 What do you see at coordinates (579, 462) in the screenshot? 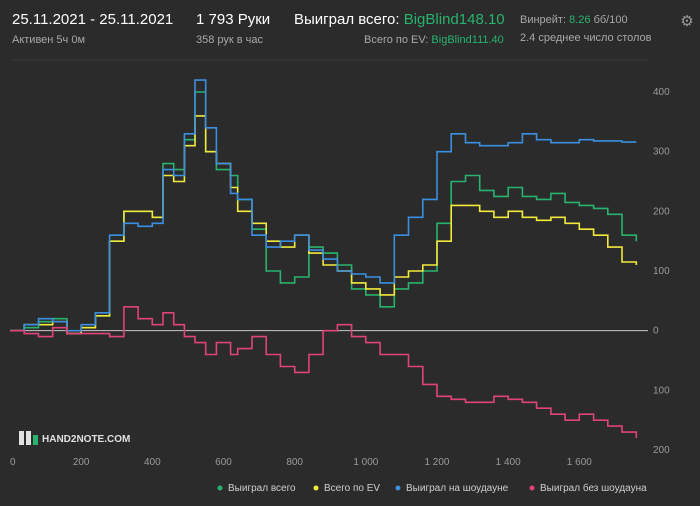
I see `x-tick-label: 1 600` at bounding box center [579, 462].